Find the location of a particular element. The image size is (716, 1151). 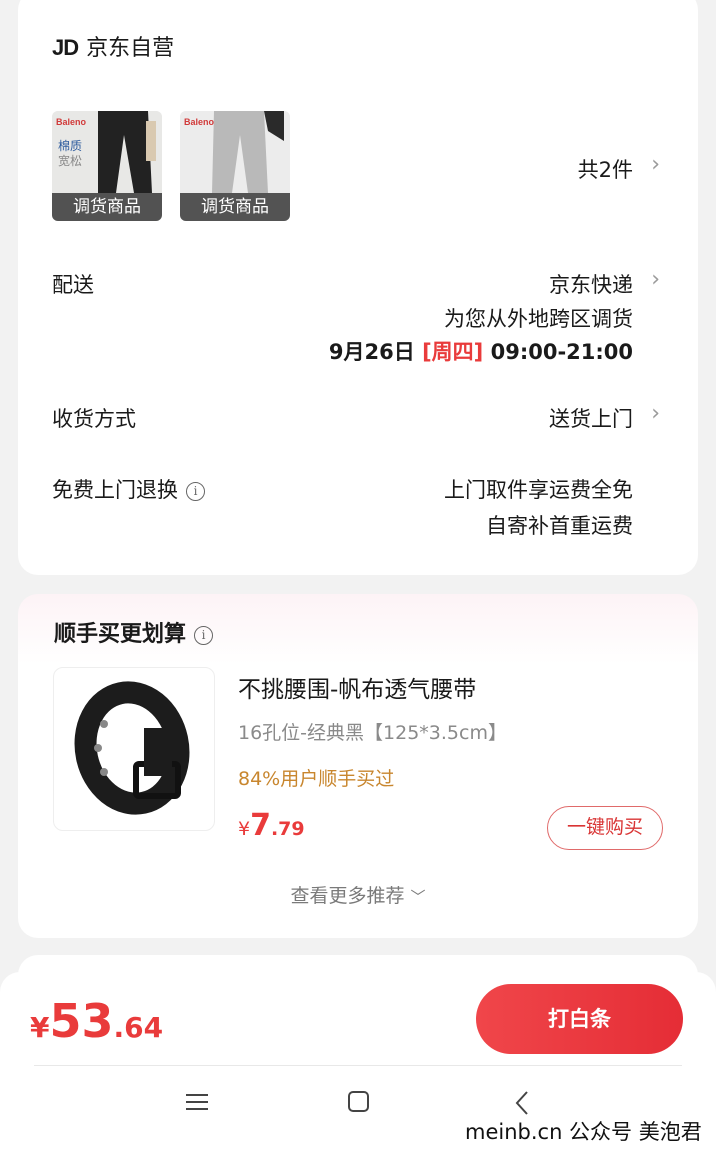

recommend-title-row: 顺手买更划算 i is located at coordinates (134, 632).